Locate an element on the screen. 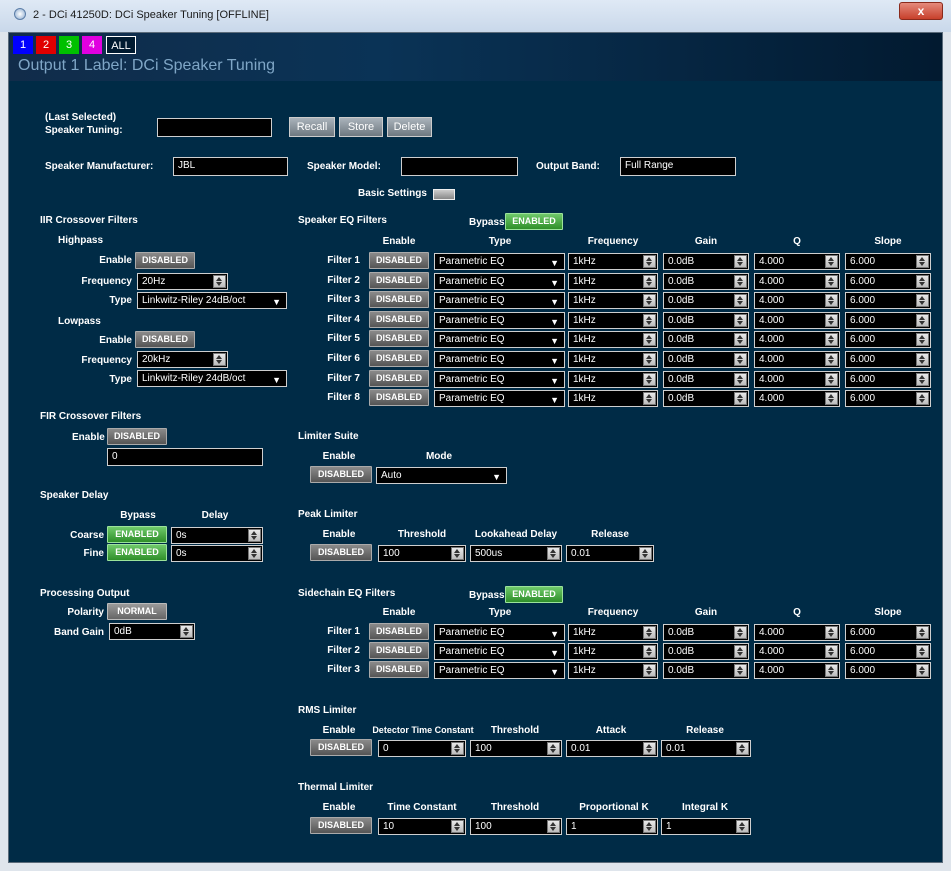 This screenshot has width=951, height=871. fine-delay-spinner: 0s is located at coordinates (217, 553).